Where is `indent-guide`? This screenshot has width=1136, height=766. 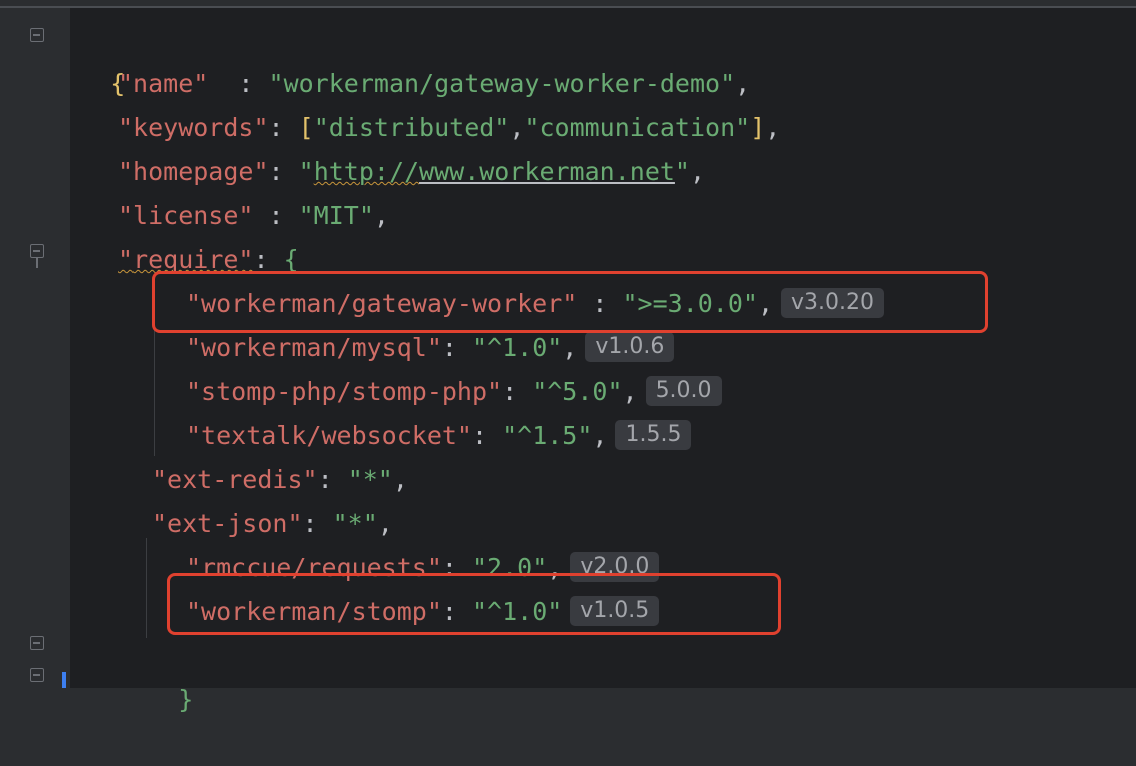 indent-guide is located at coordinates (146, 588).